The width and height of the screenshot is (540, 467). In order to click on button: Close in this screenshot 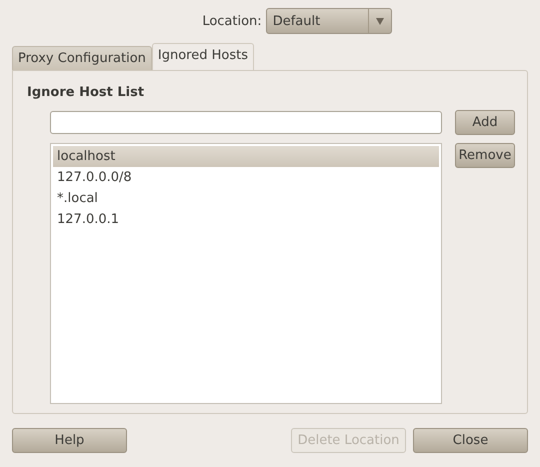, I will do `click(470, 440)`.